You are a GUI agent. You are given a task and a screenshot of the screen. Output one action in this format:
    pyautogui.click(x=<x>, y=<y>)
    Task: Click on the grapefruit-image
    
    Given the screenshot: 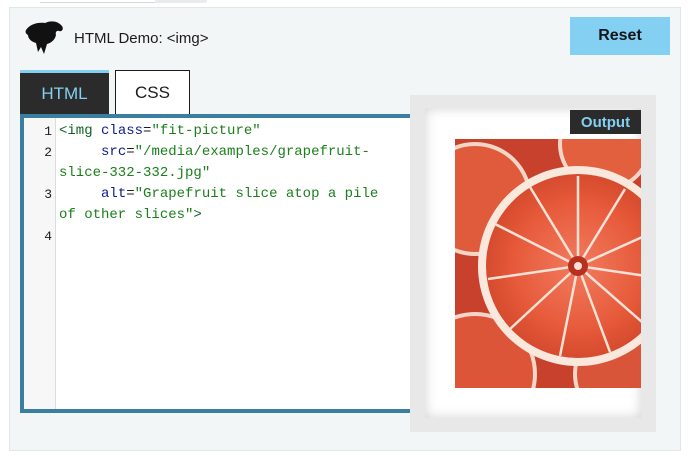 What is the action you would take?
    pyautogui.click(x=548, y=263)
    